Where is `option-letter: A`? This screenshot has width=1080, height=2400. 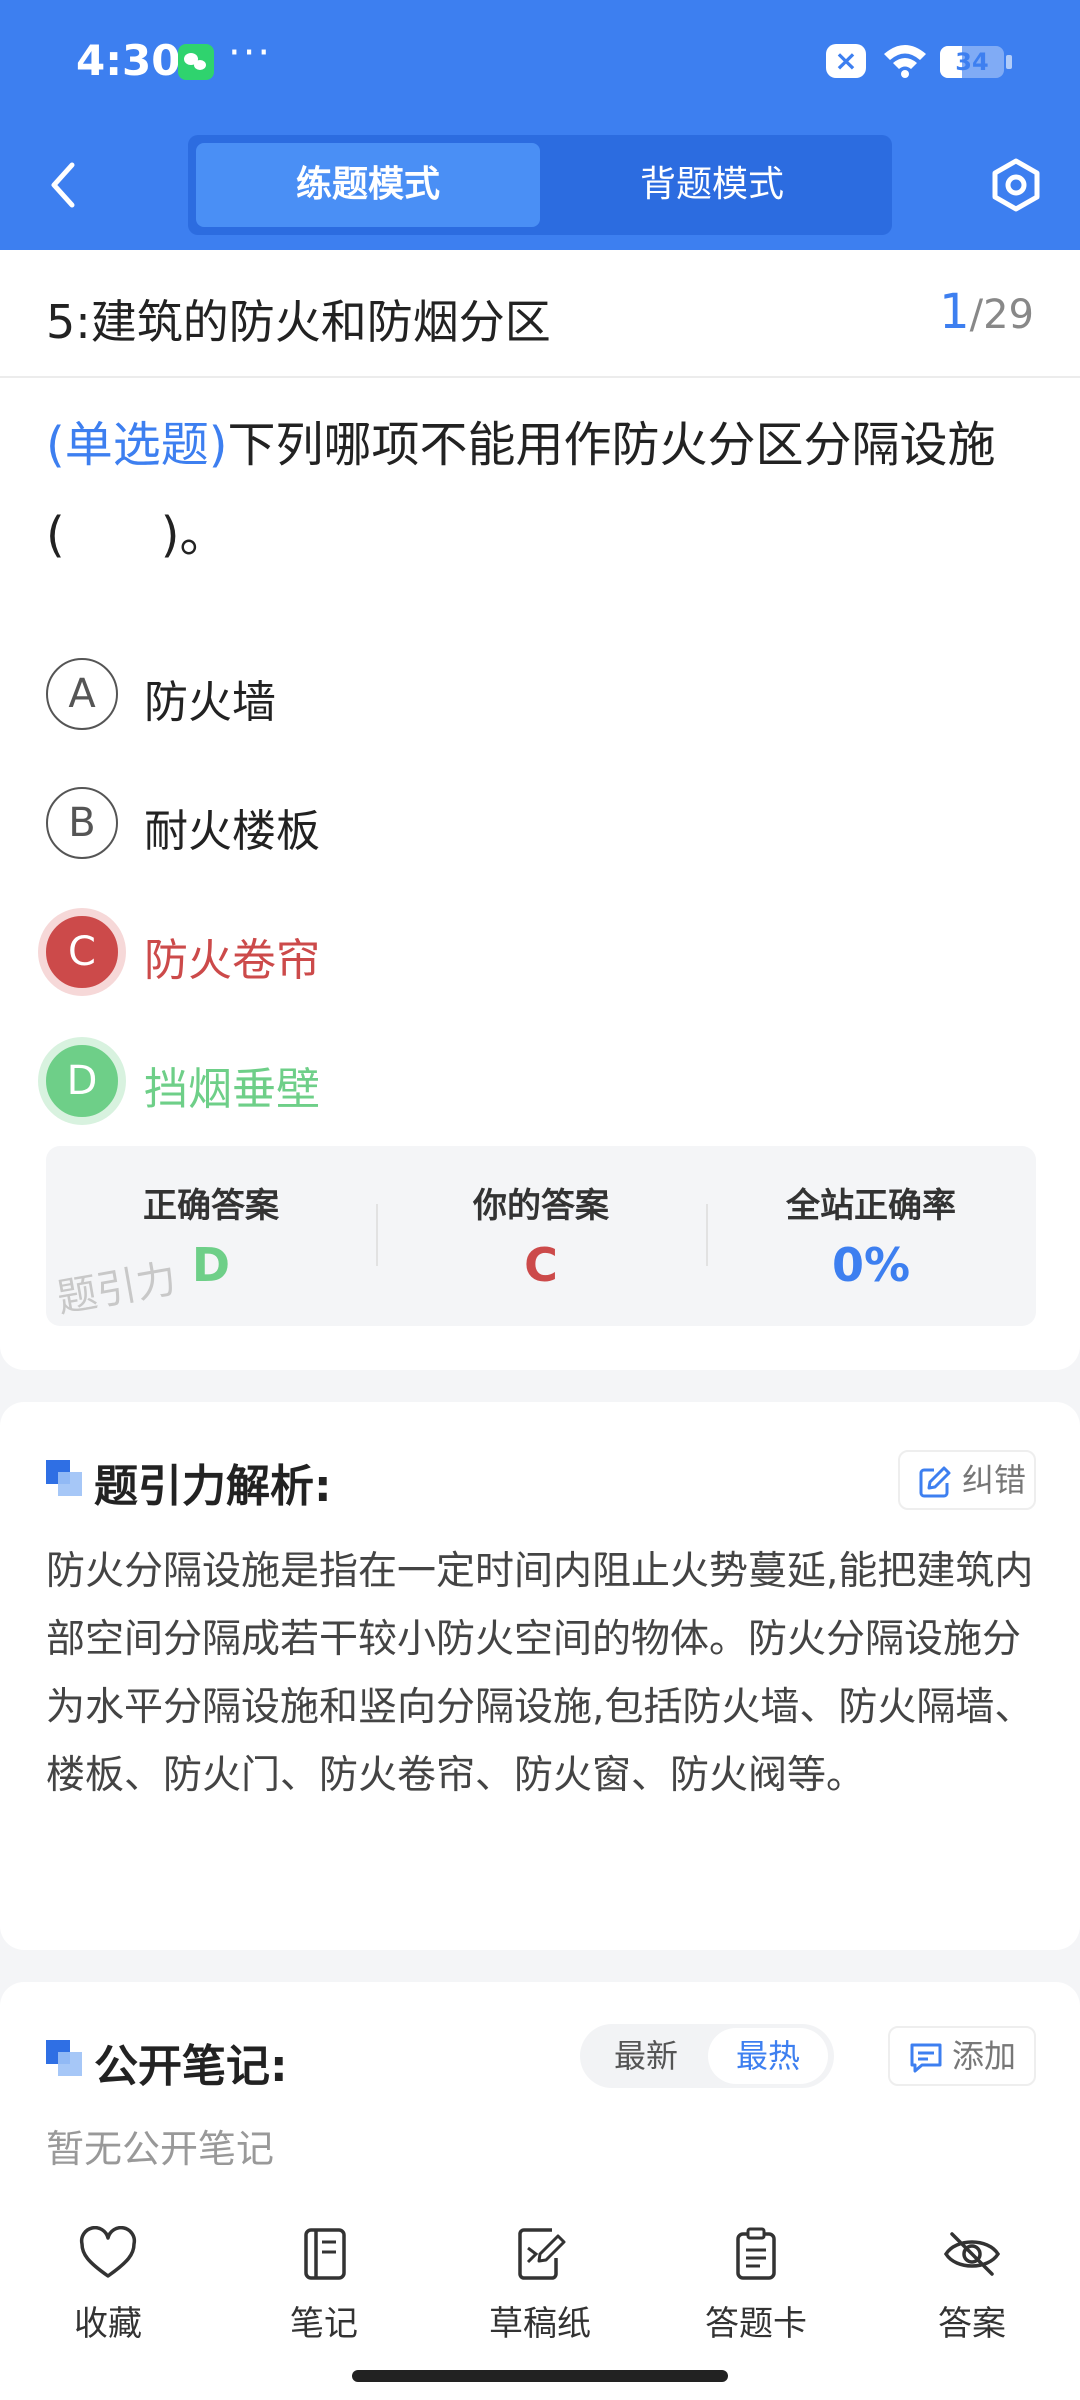
option-letter: A is located at coordinates (82, 694).